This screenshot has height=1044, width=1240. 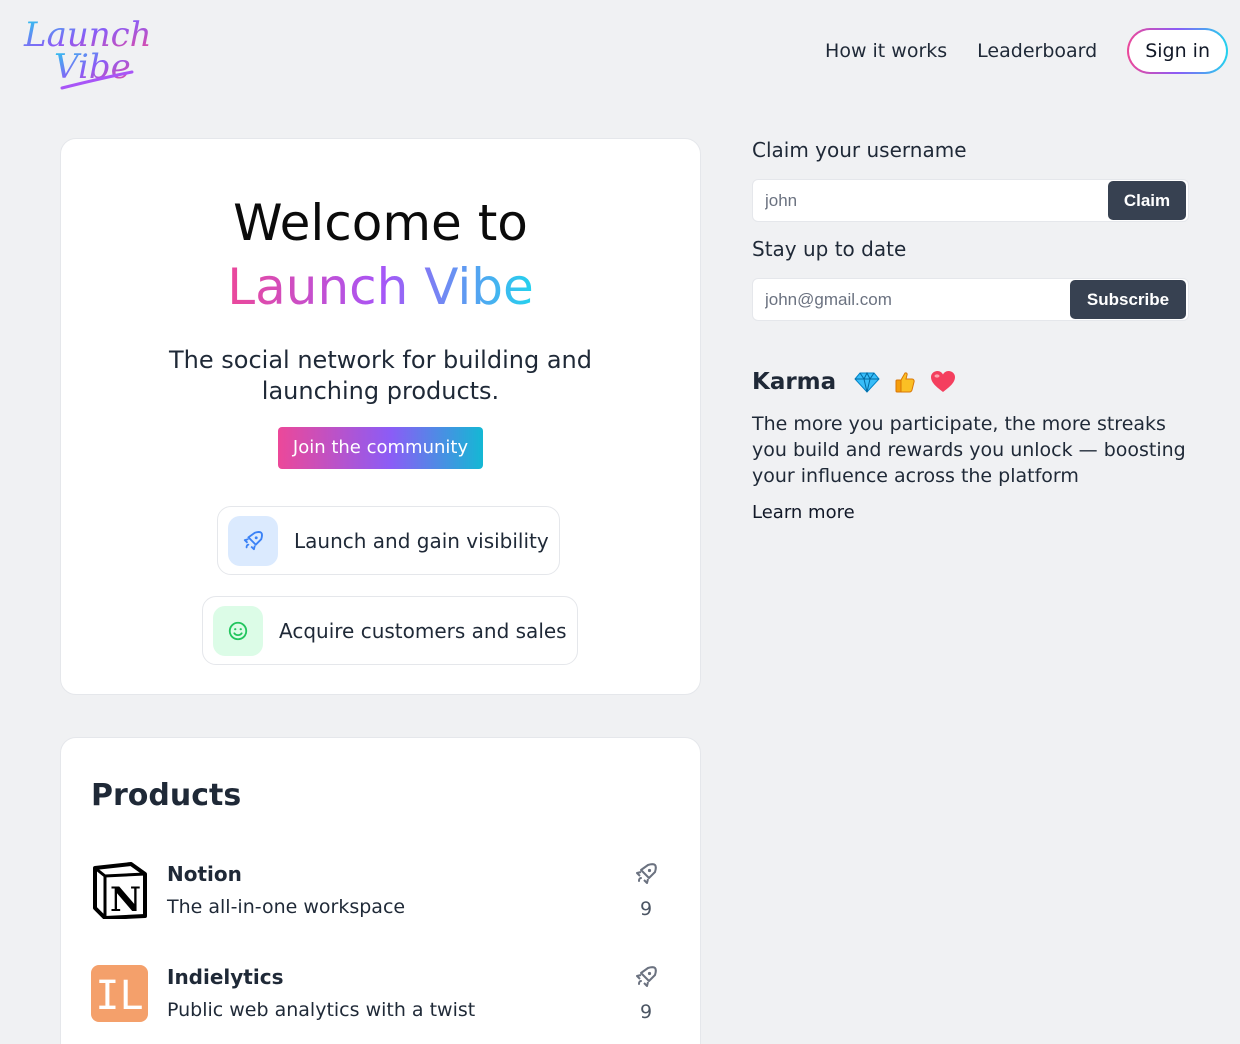 What do you see at coordinates (204, 874) in the screenshot?
I see `product-name: Notion` at bounding box center [204, 874].